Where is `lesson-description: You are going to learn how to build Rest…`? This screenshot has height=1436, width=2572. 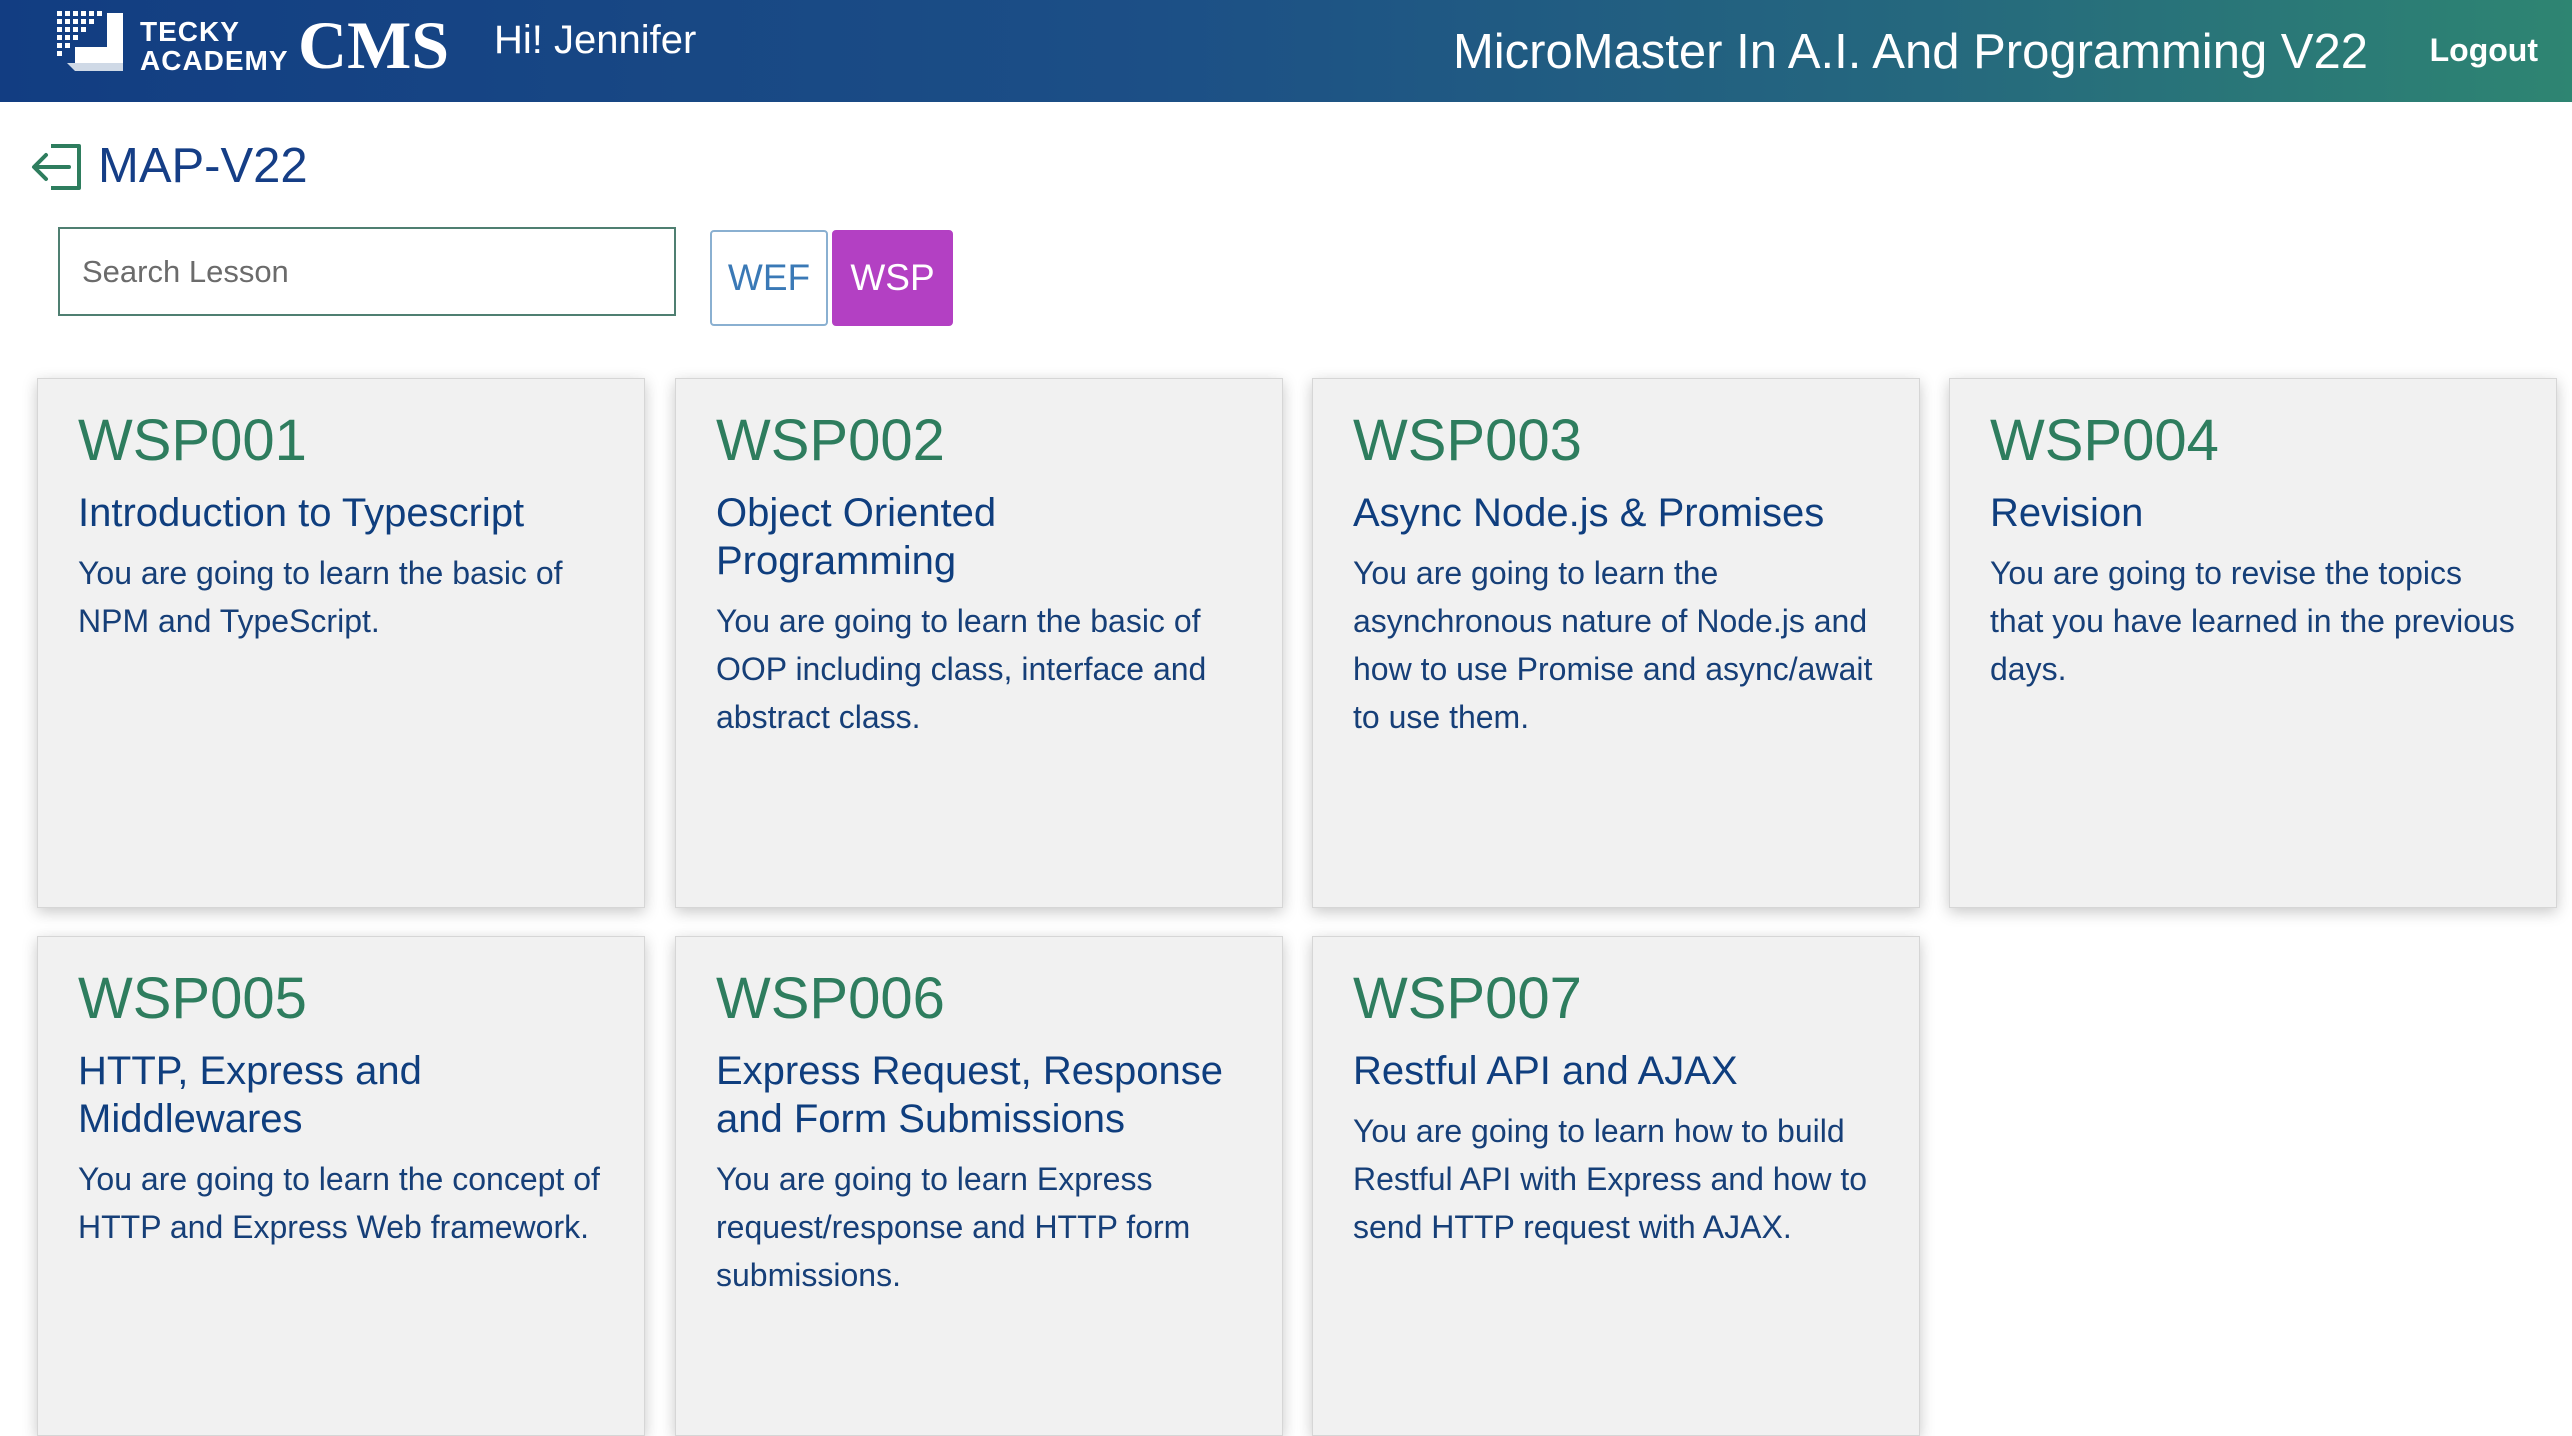
lesson-description: You are going to learn how to build Rest… is located at coordinates (1610, 1179).